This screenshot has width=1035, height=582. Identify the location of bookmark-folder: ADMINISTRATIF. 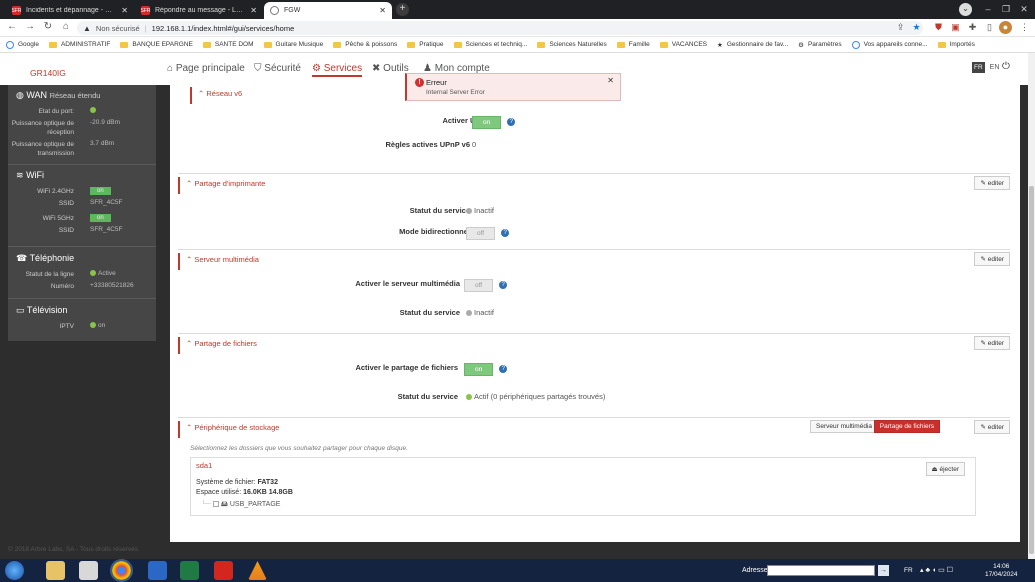
(79, 44).